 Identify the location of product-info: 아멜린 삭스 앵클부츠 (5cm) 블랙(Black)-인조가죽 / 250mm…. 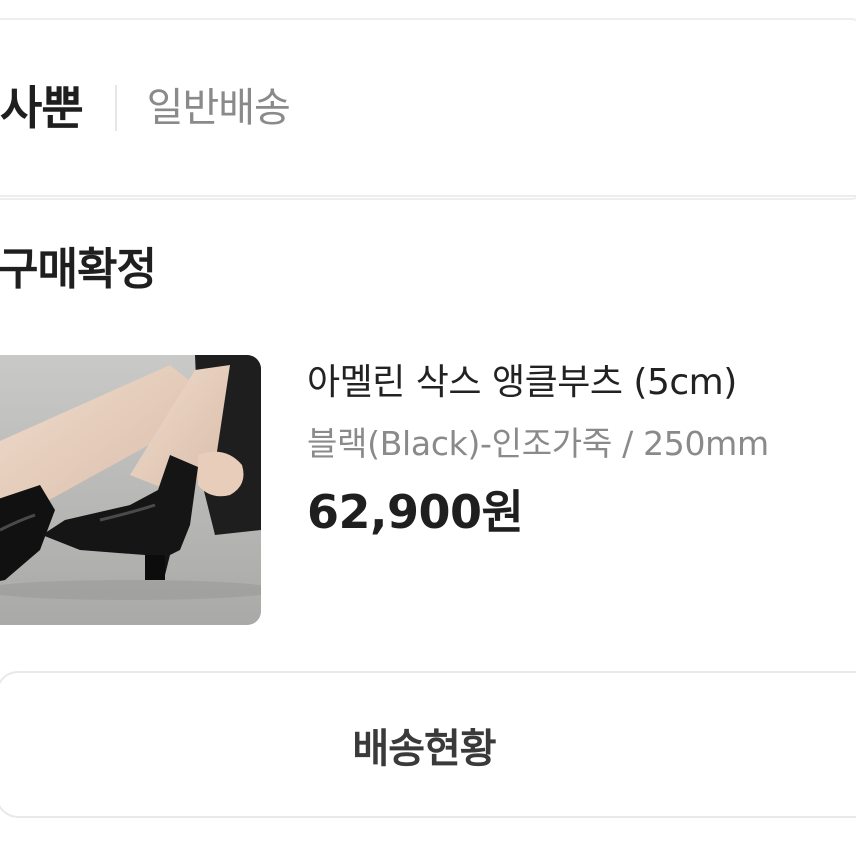
(581, 450).